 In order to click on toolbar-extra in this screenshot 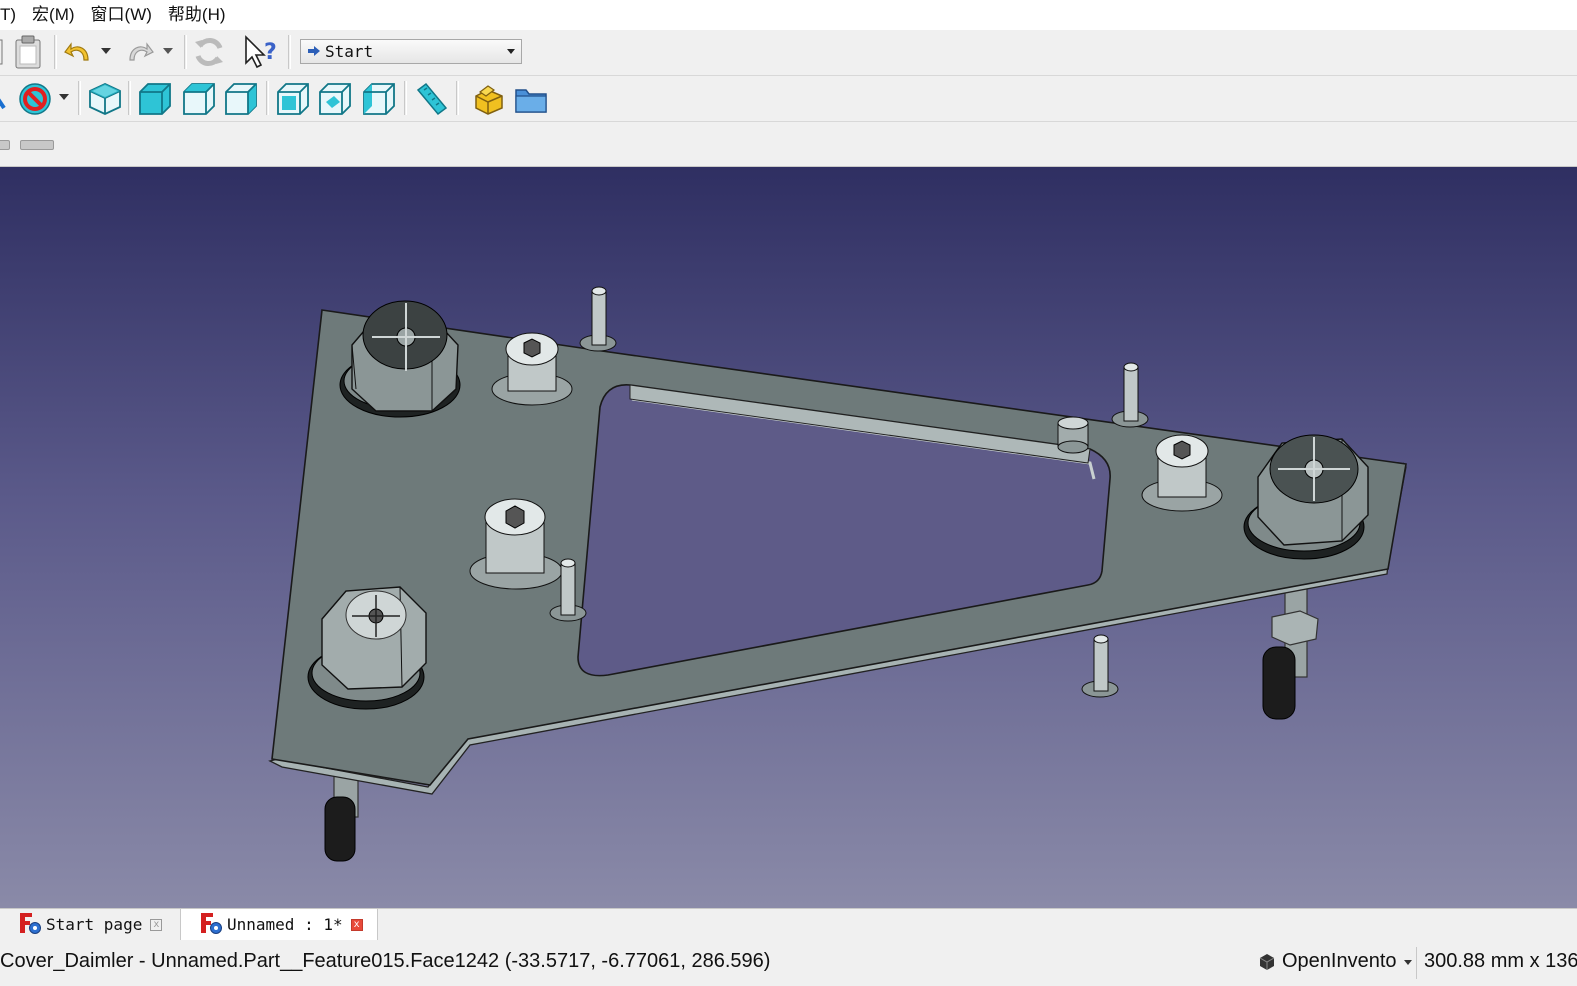, I will do `click(788, 144)`.